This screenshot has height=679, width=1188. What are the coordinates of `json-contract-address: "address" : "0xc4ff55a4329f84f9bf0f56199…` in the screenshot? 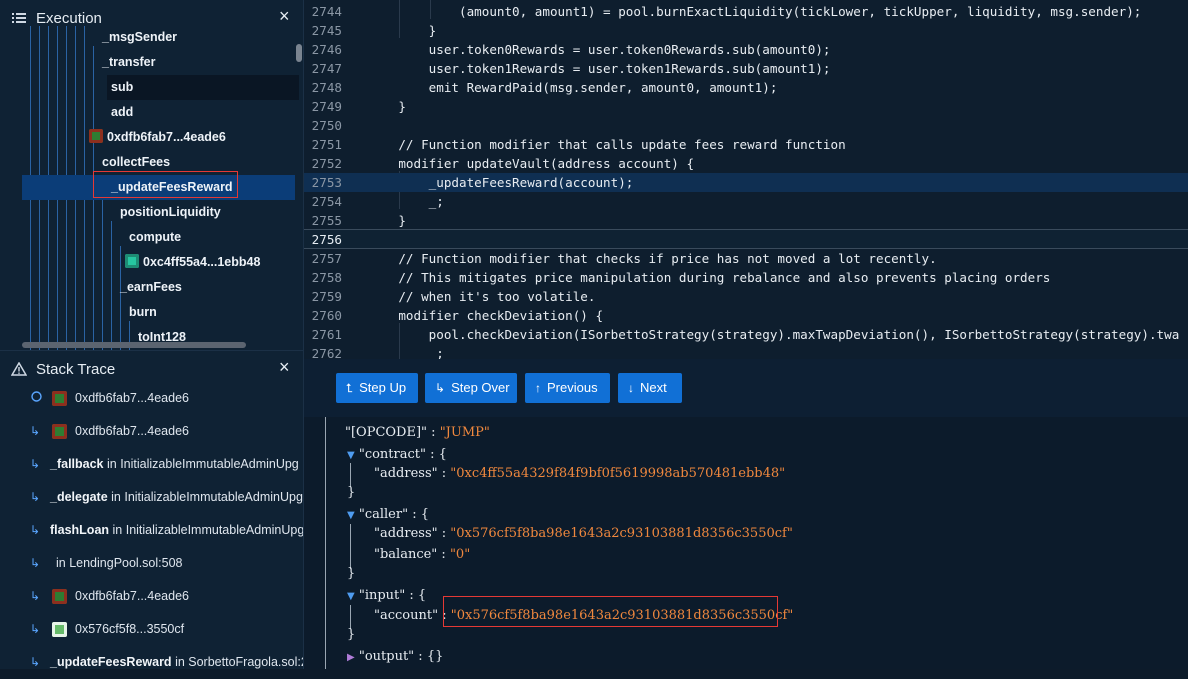 It's located at (580, 473).